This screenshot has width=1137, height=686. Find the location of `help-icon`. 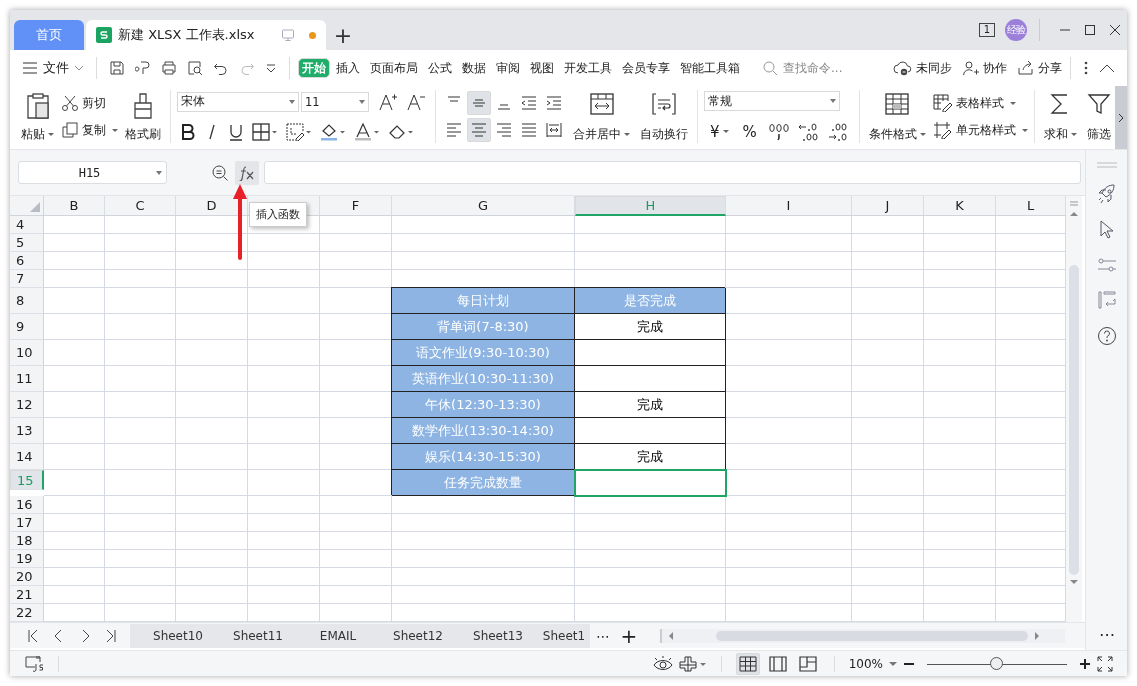

help-icon is located at coordinates (1106, 336).